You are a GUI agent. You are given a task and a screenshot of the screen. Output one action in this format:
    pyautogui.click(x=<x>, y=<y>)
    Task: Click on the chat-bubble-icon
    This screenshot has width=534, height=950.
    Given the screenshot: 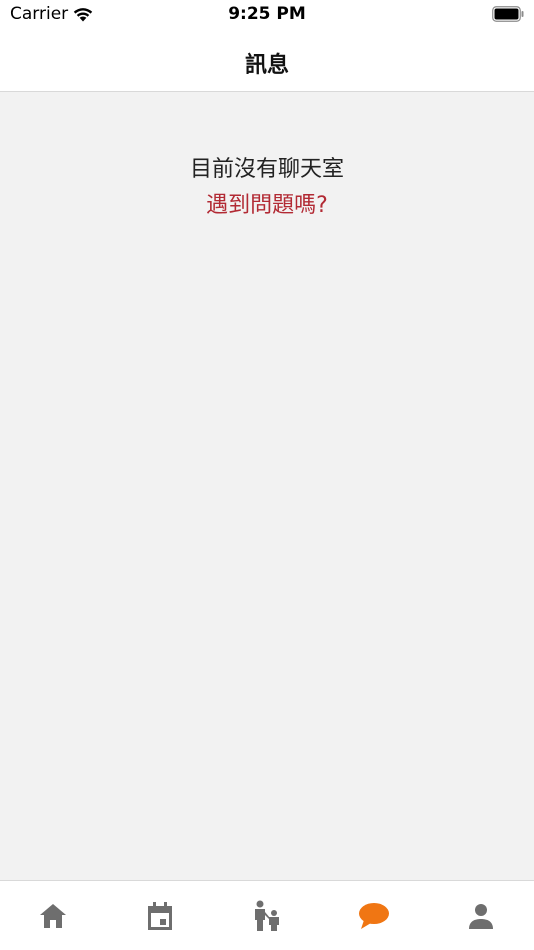 What is the action you would take?
    pyautogui.click(x=373, y=916)
    